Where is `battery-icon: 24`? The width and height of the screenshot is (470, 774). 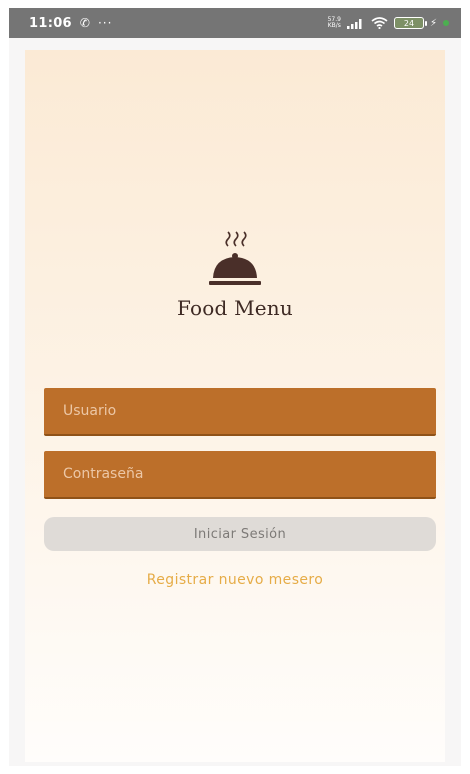
battery-icon: 24 is located at coordinates (410, 23).